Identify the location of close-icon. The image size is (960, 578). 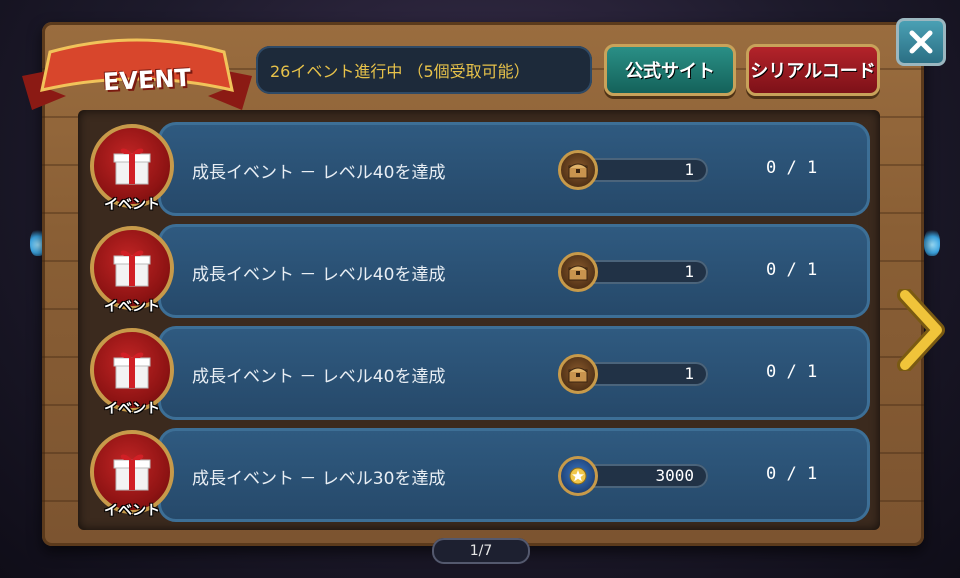
(921, 42).